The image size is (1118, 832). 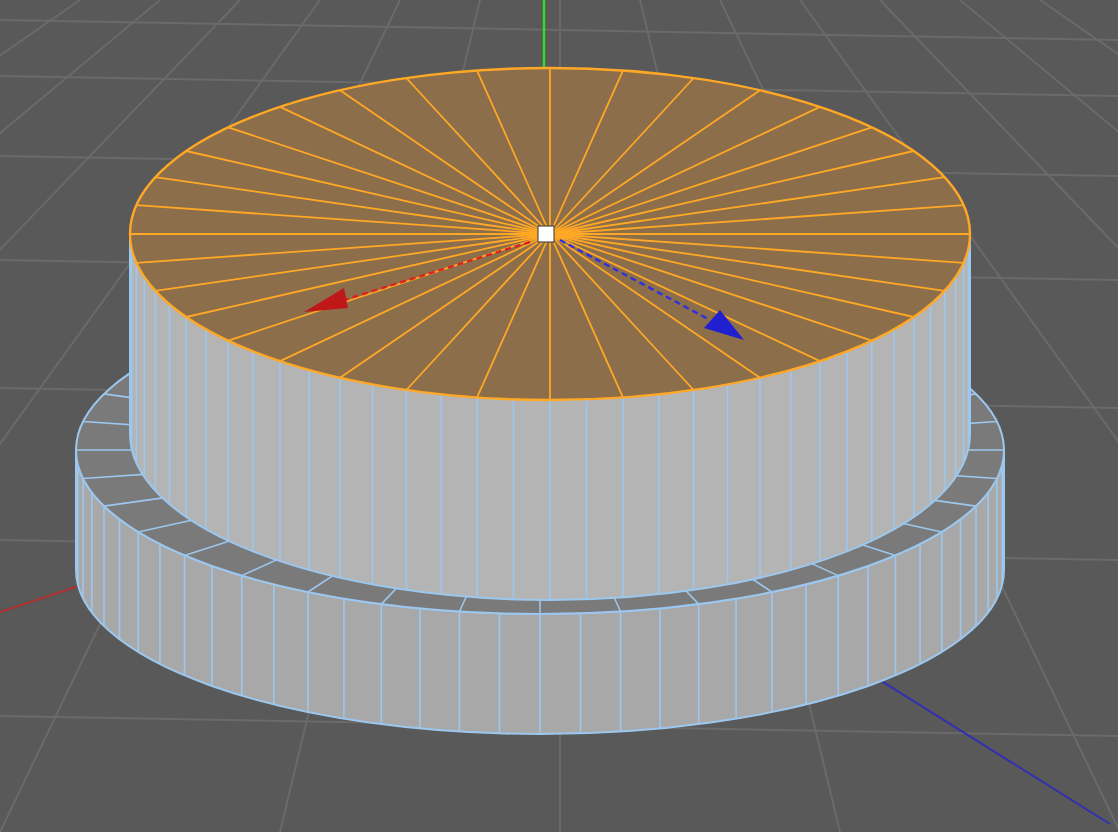 I want to click on x-move-handle, so click(x=417, y=276).